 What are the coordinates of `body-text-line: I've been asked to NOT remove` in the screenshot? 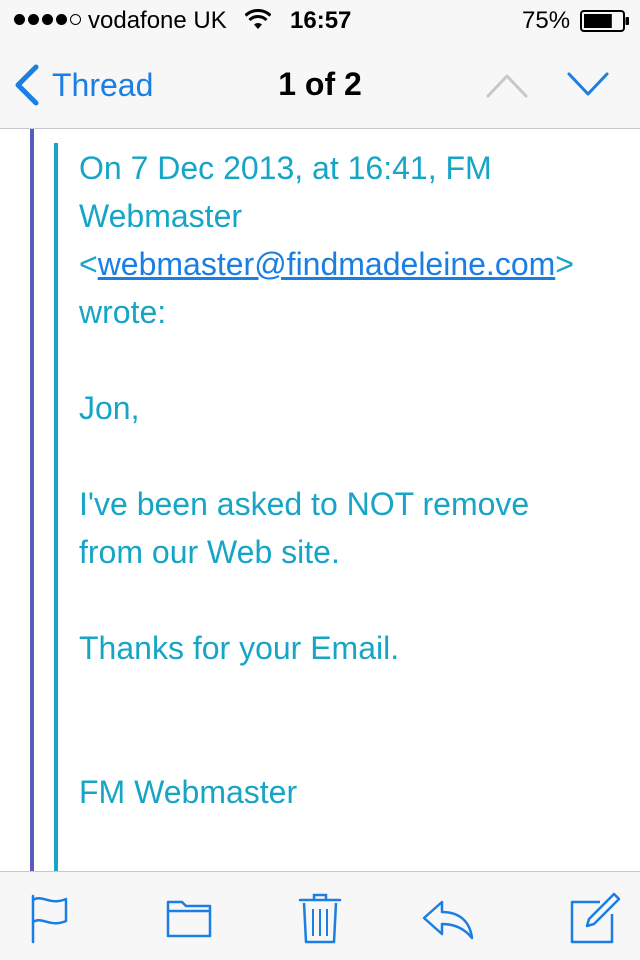 It's located at (304, 504).